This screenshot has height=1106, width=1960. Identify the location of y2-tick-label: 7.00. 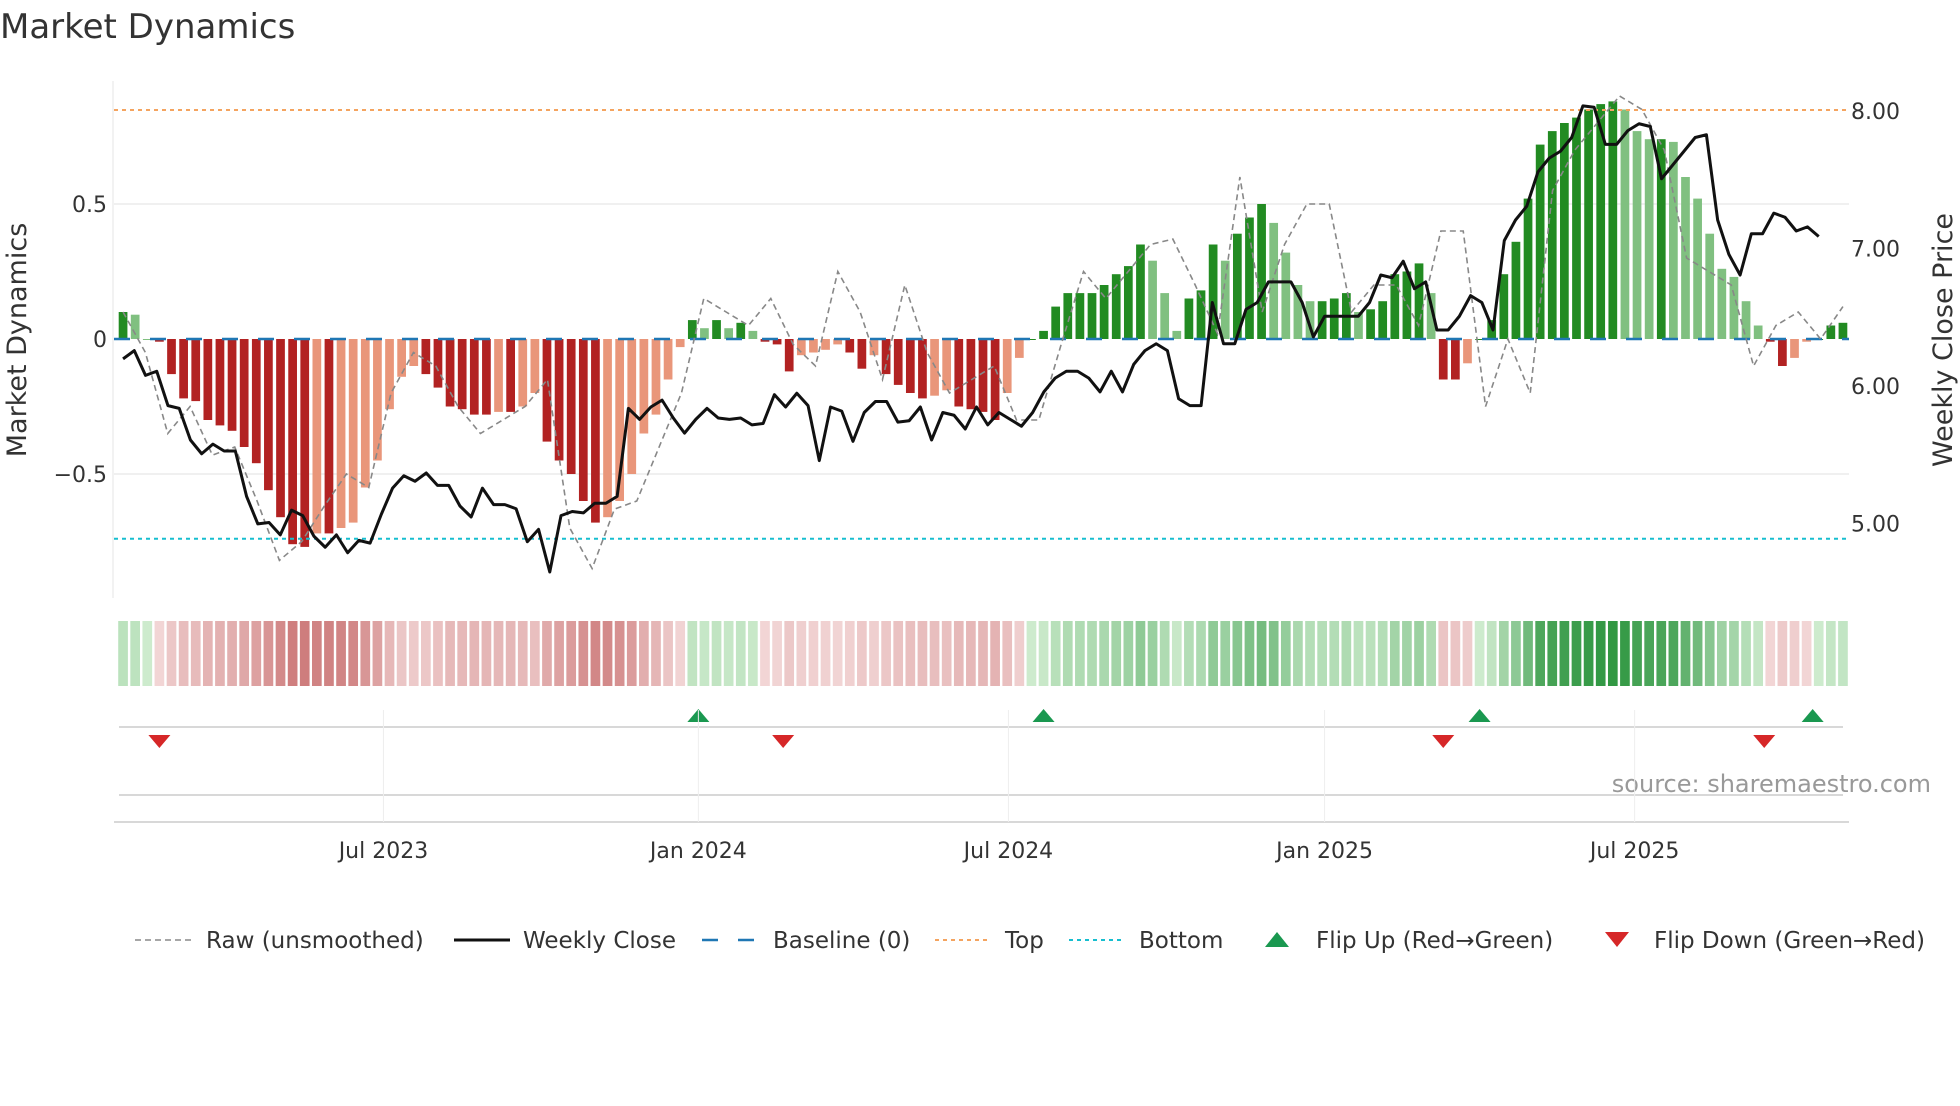
(1875, 250).